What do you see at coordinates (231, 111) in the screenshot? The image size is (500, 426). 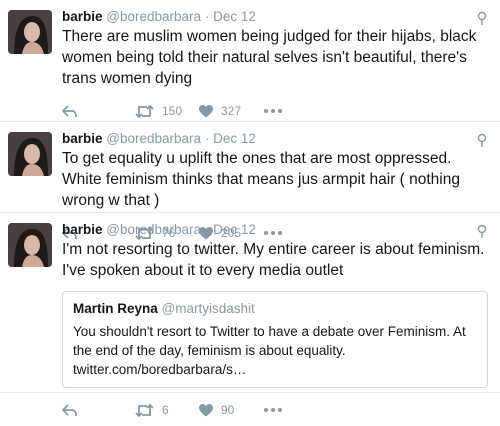 I see `like-count: 327` at bounding box center [231, 111].